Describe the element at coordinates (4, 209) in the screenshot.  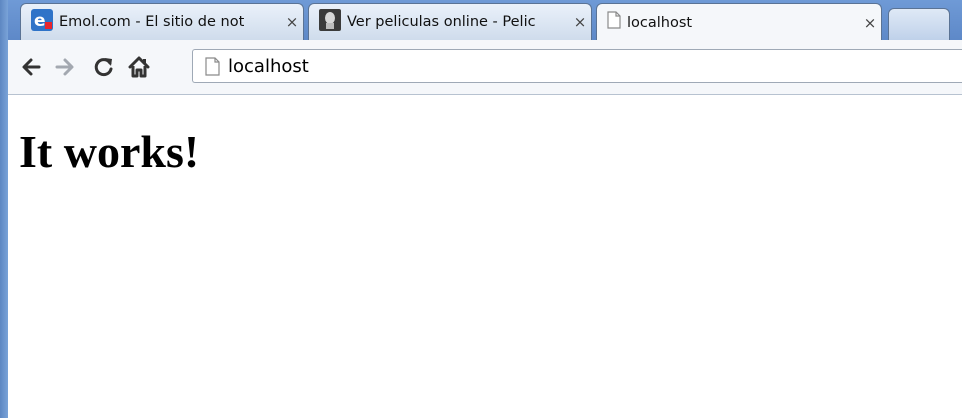
I see `window-frame-left` at that location.